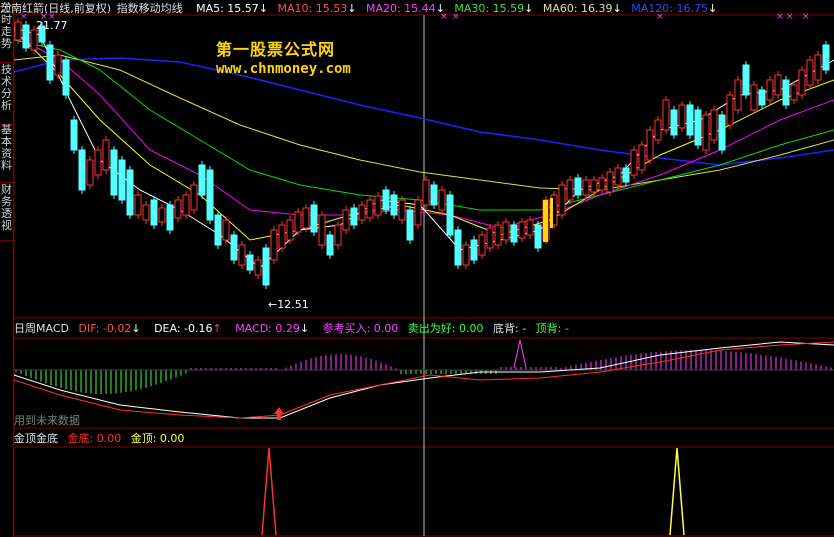  Describe the element at coordinates (47, 420) in the screenshot. I see `future-data-note: 用到未来数据` at that location.